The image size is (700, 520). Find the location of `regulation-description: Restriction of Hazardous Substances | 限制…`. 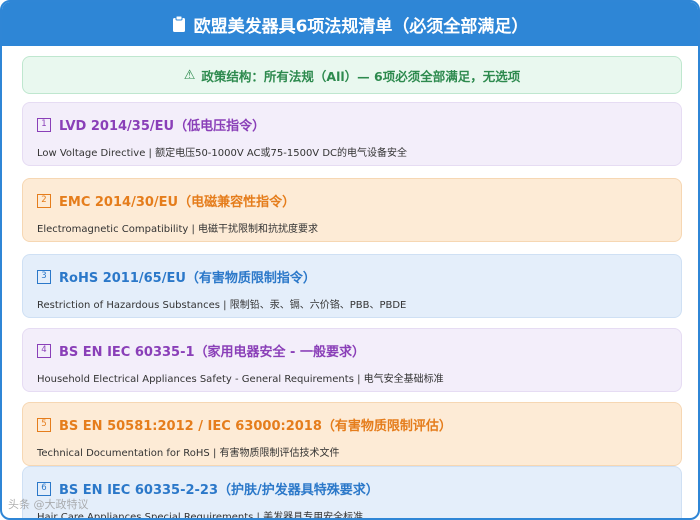

regulation-description: Restriction of Hazardous Substances | 限制… is located at coordinates (222, 305).